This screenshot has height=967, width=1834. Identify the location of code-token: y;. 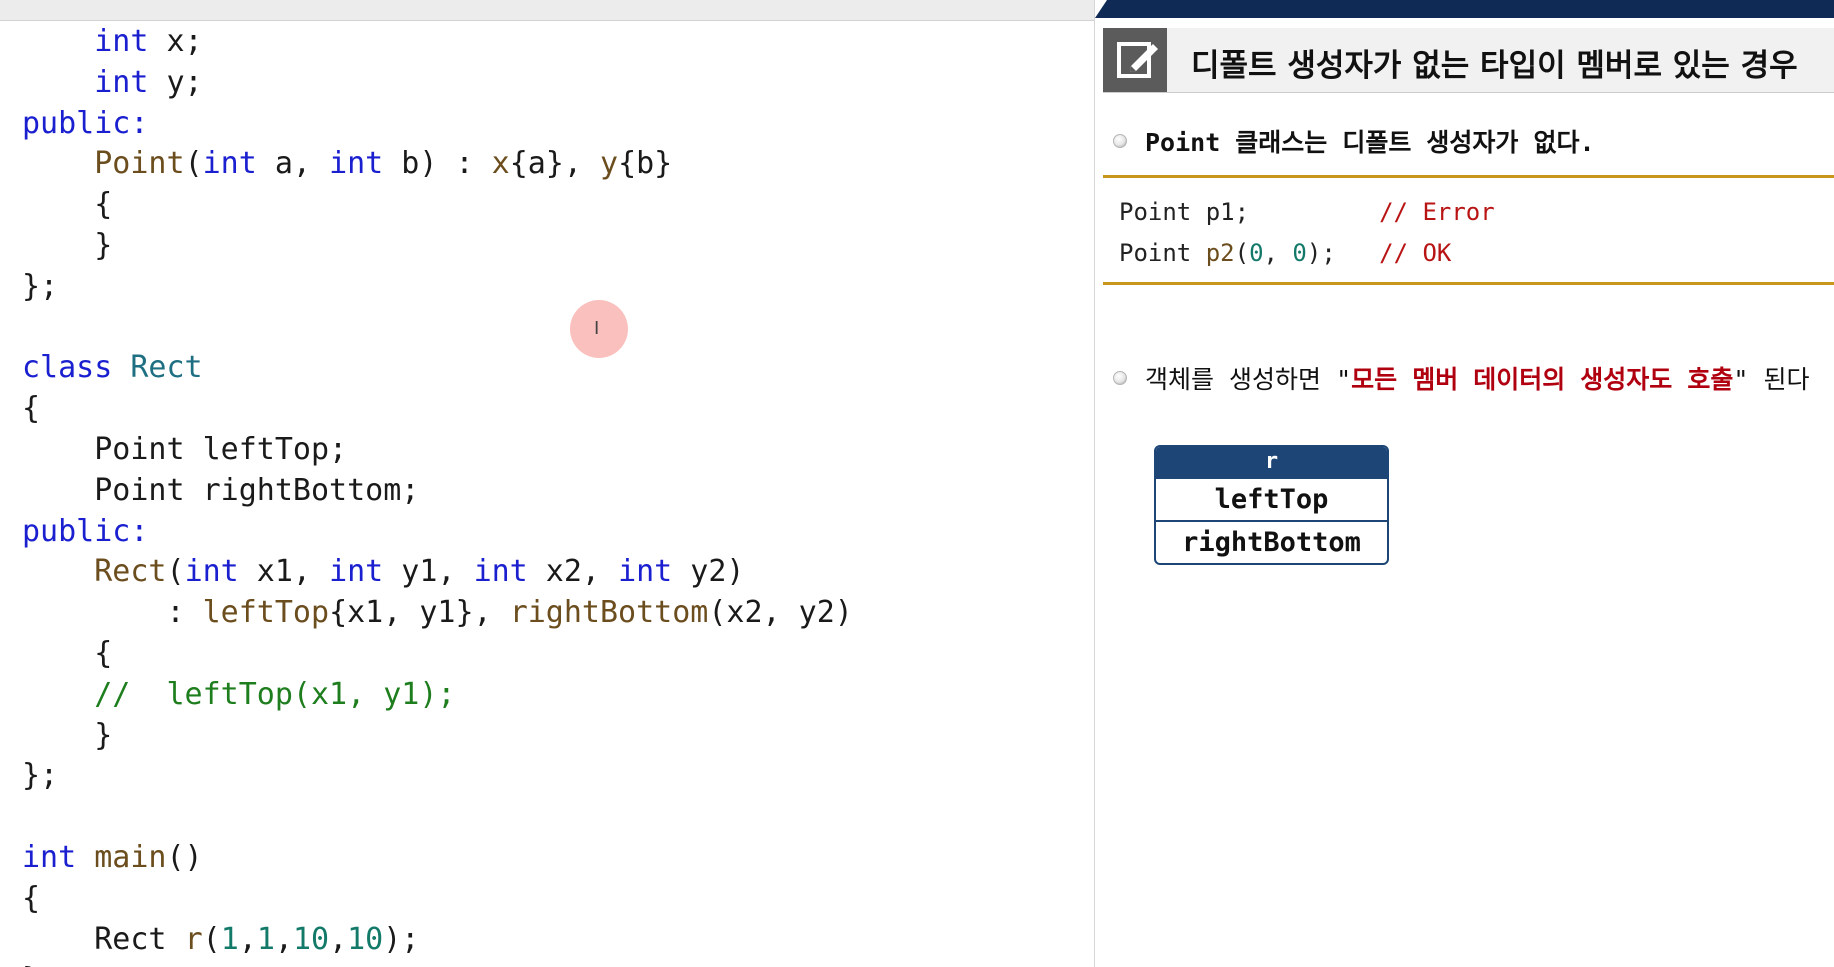
(175, 82).